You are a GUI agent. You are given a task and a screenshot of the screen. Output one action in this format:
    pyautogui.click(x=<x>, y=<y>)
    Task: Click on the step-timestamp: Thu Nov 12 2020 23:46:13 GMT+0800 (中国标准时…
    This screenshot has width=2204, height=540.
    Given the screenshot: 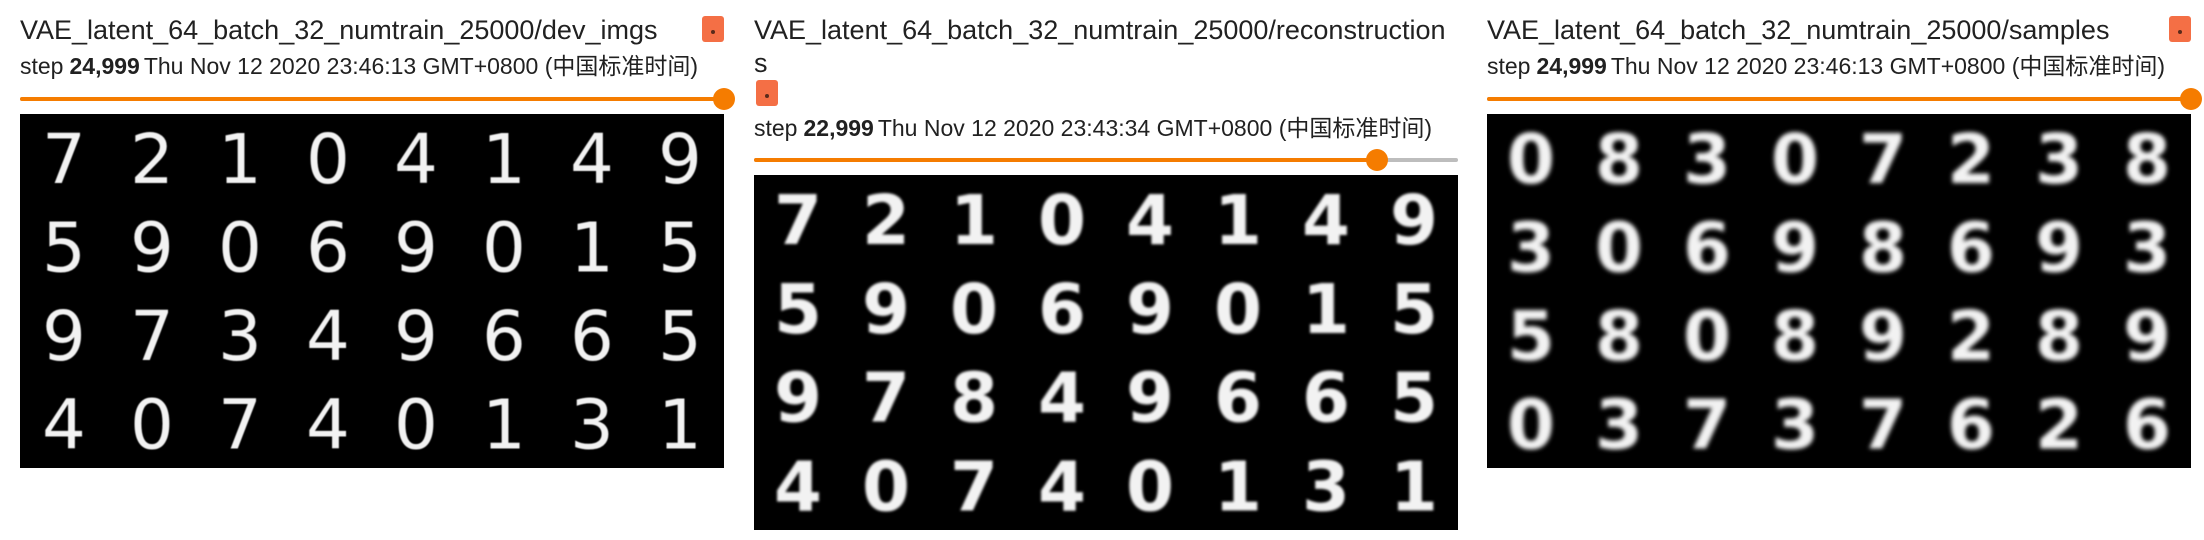 What is the action you would take?
    pyautogui.click(x=1888, y=66)
    